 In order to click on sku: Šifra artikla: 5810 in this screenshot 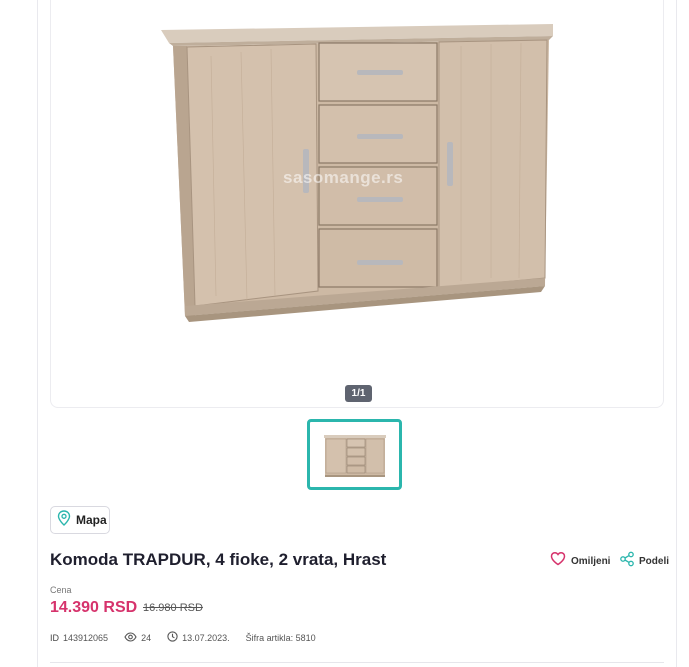, I will do `click(281, 638)`.